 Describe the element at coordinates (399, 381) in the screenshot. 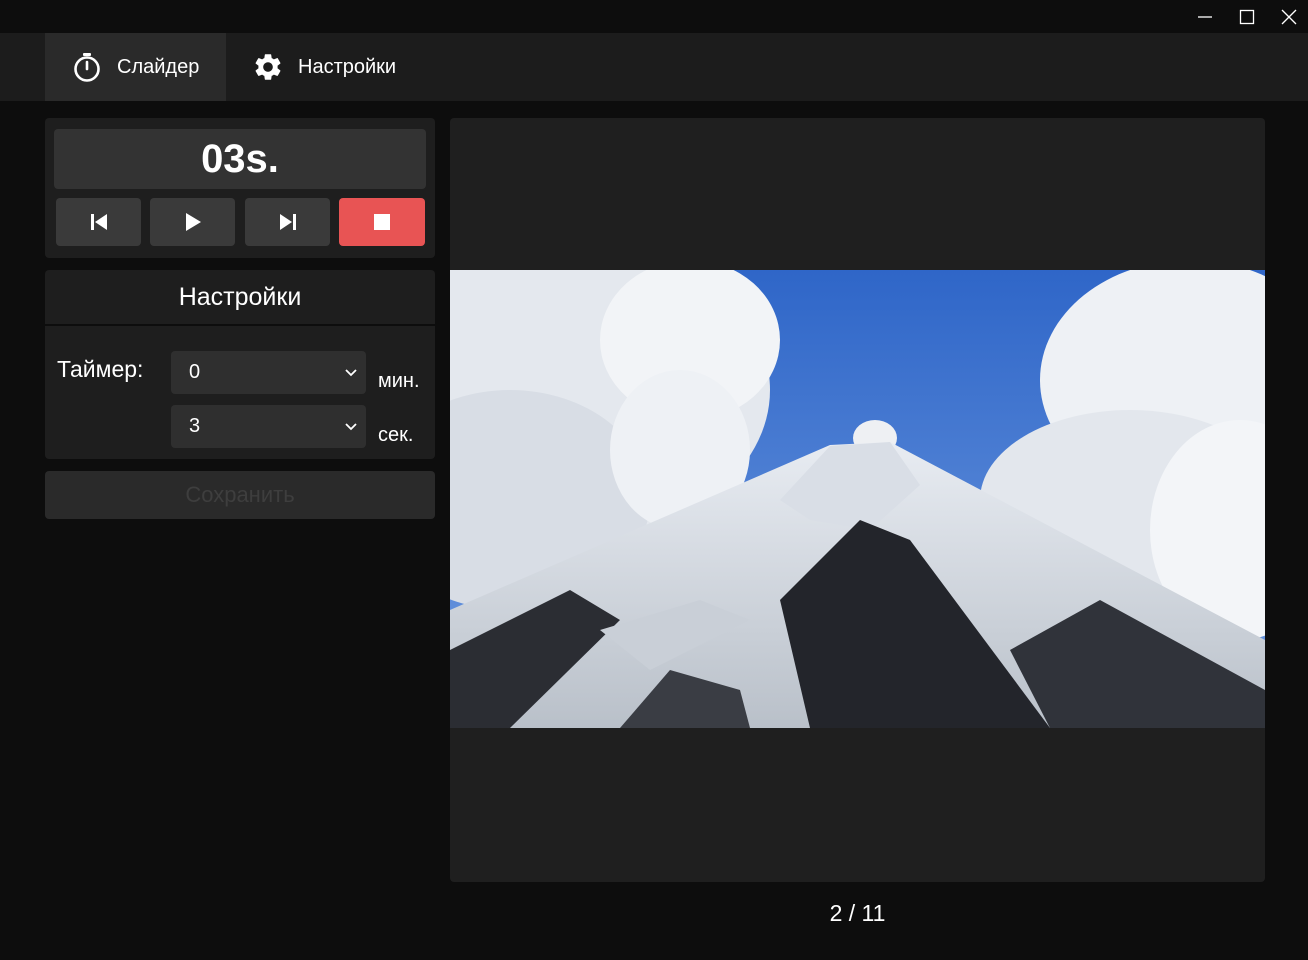

I see `minutes-unit: мин.` at that location.